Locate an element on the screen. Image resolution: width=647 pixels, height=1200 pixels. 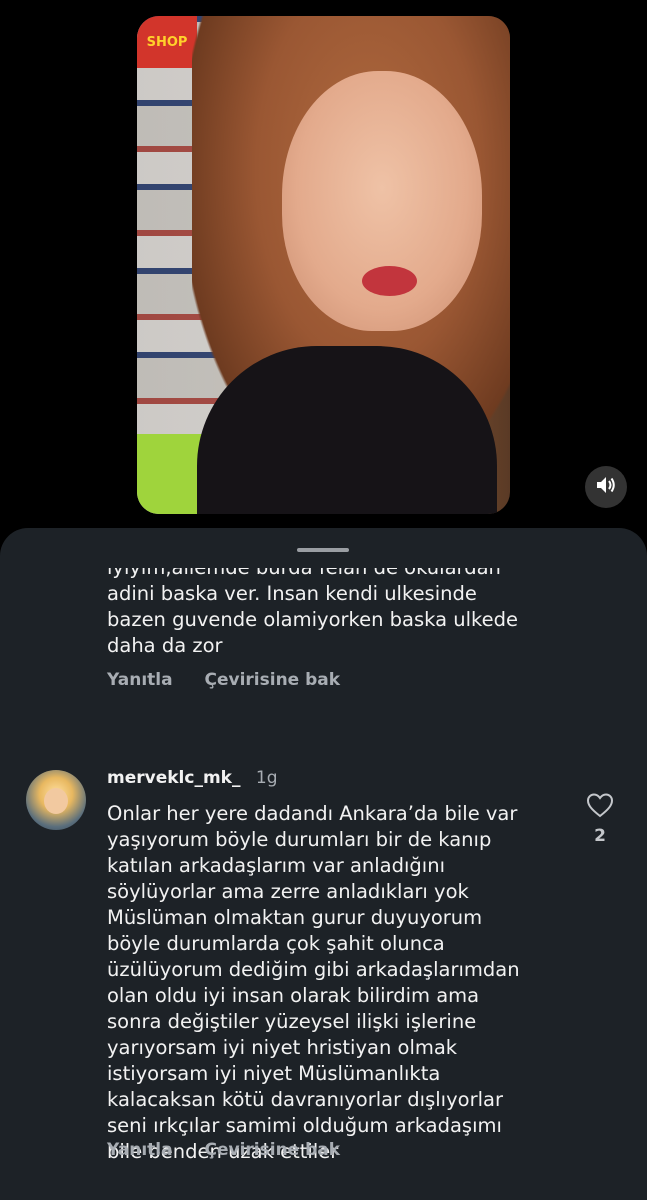
comment-header: merveklc_mk_ 1g is located at coordinates (192, 778).